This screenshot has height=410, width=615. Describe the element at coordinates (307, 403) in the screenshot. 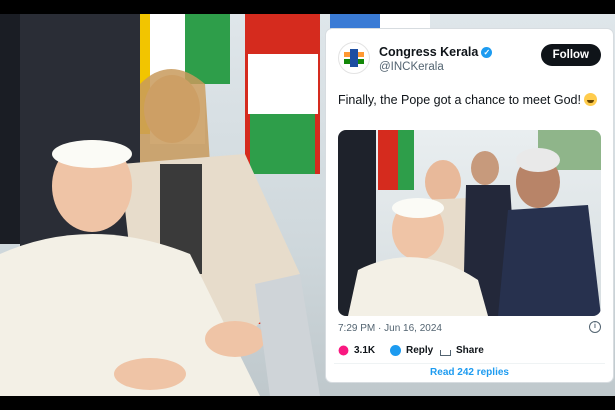

I see `bottom-letterbox` at that location.